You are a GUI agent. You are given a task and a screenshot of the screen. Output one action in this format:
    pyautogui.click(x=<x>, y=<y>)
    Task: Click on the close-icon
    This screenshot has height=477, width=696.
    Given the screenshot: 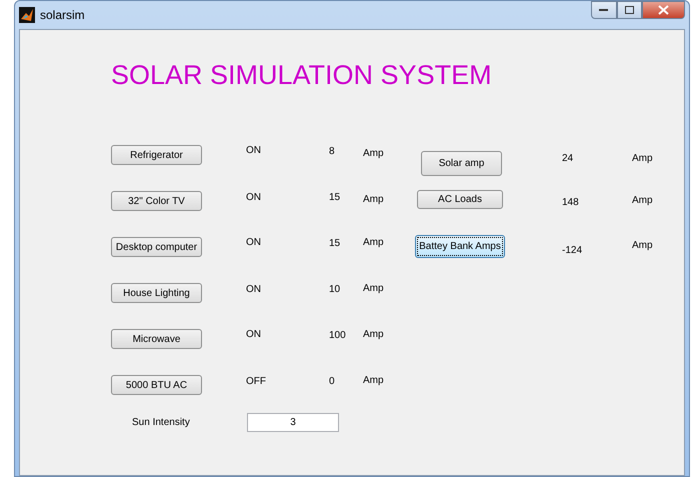 What is the action you would take?
    pyautogui.click(x=663, y=10)
    